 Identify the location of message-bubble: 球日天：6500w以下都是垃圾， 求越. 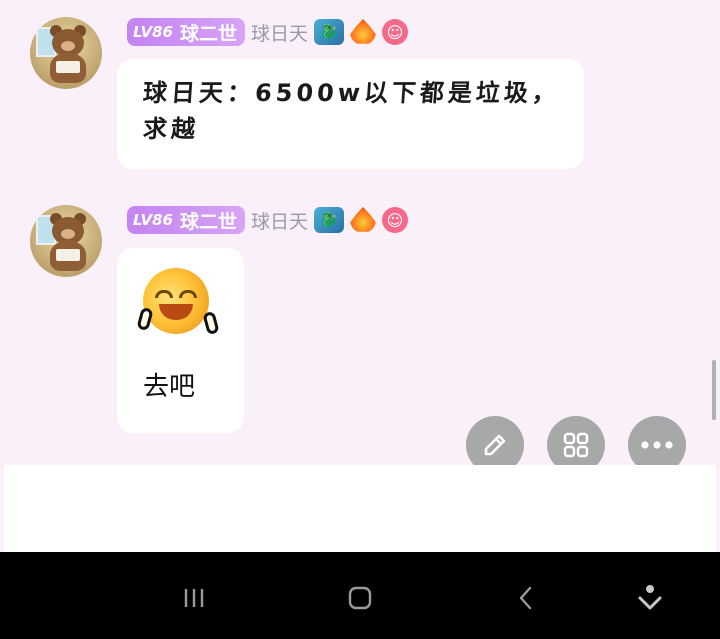
(350, 114).